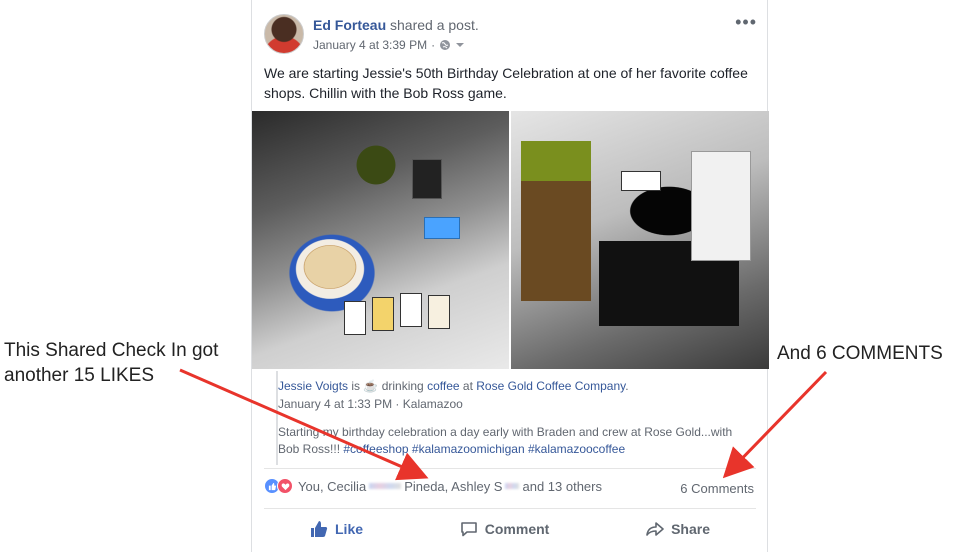 The image size is (960, 552). Describe the element at coordinates (467, 386) in the screenshot. I see `checkin-at: at` at that location.